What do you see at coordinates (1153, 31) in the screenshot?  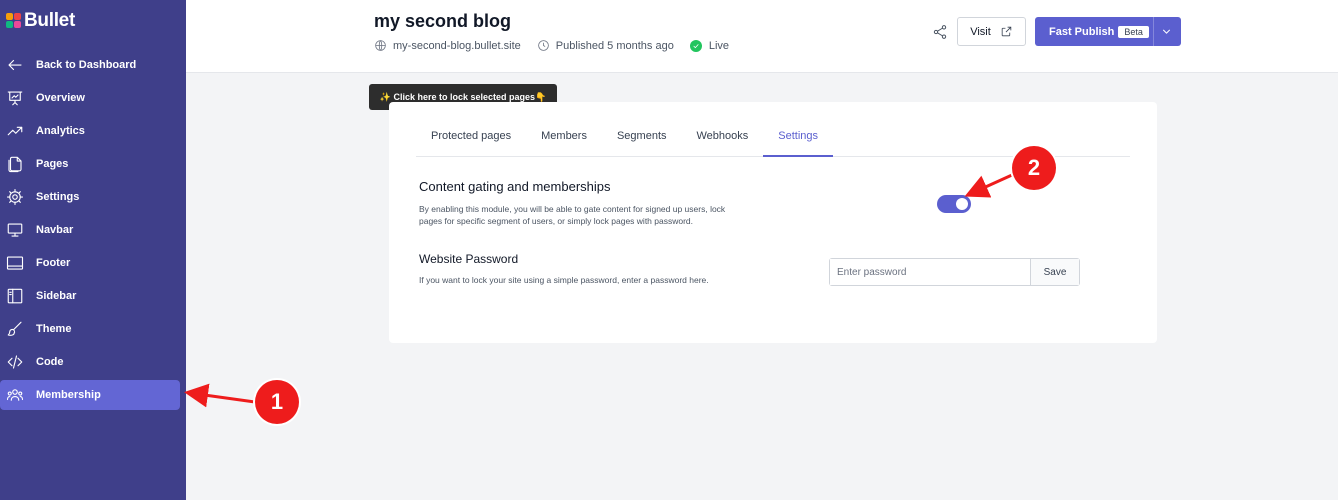 I see `button-divider` at bounding box center [1153, 31].